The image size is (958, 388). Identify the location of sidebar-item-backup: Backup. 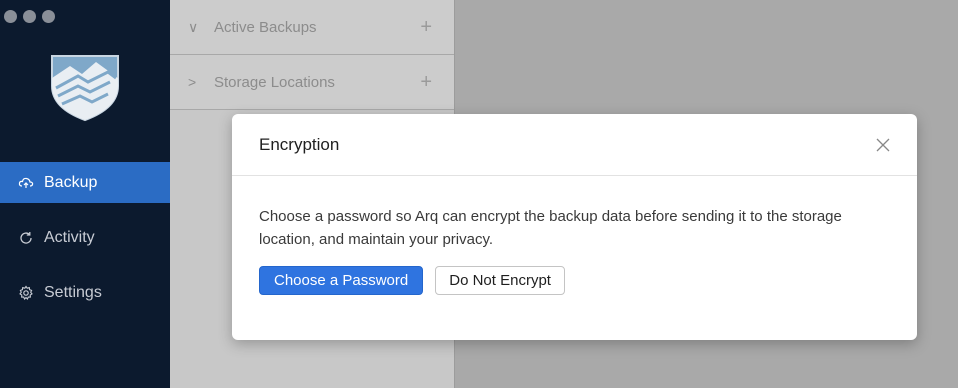
(85, 182).